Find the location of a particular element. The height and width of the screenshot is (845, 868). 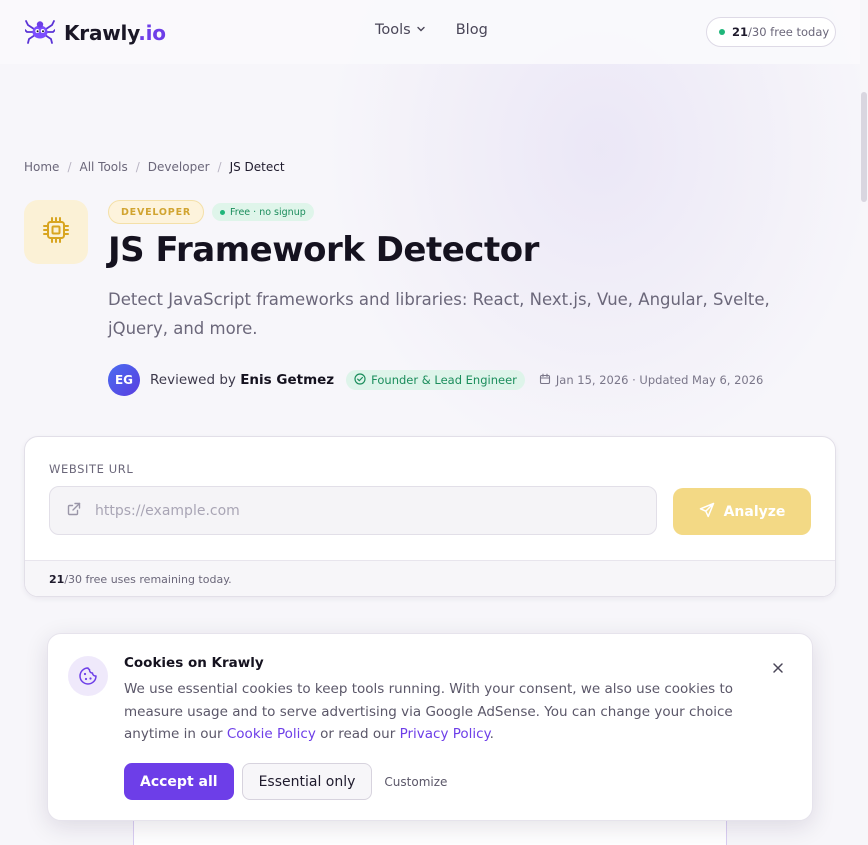

page-title: JS Framework Detector is located at coordinates (323, 250).